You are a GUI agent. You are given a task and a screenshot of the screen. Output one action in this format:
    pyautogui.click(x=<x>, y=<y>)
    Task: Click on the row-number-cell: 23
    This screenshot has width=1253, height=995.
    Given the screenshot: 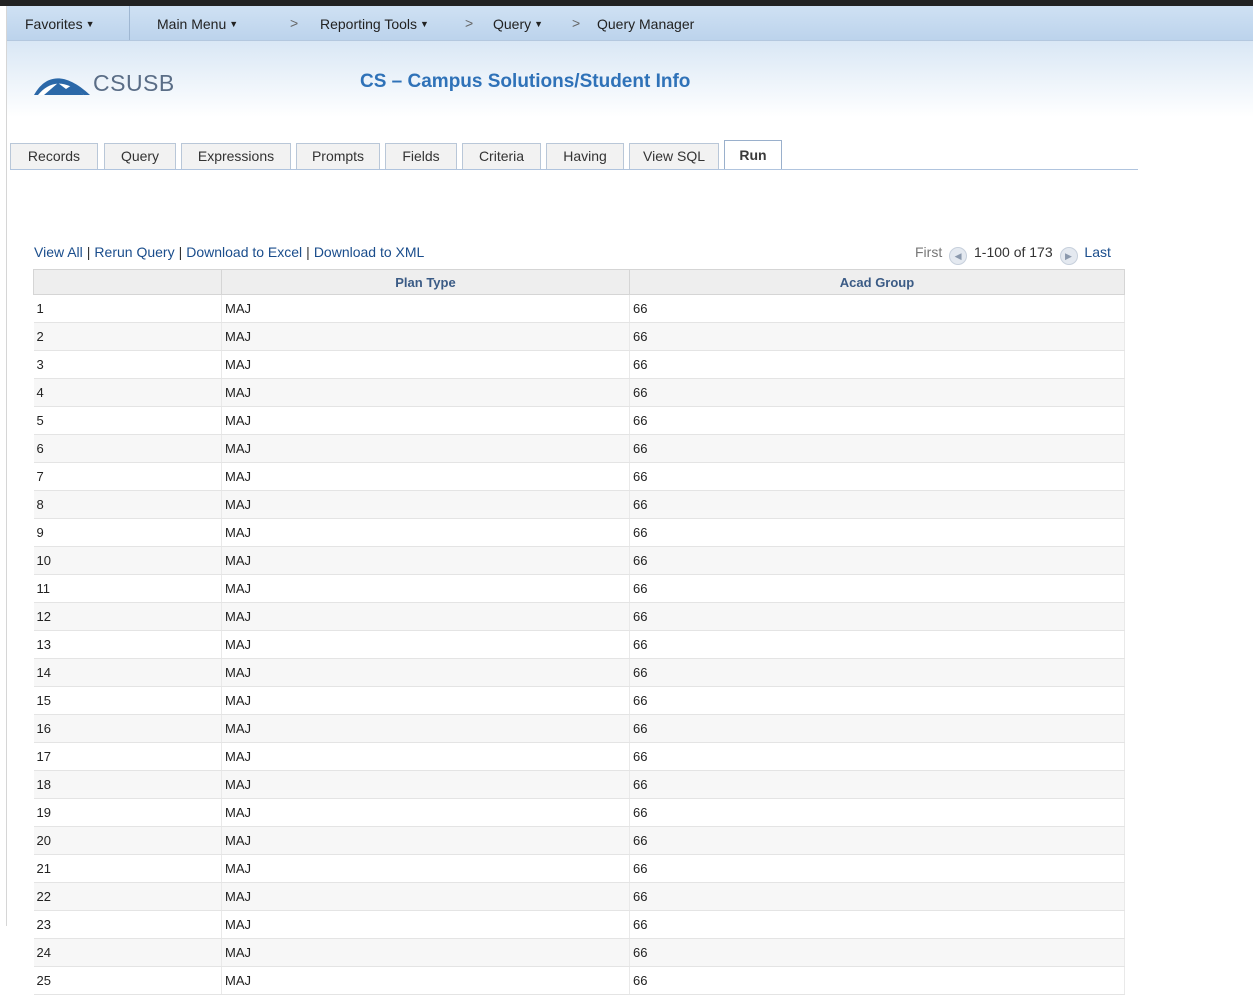 What is the action you would take?
    pyautogui.click(x=127, y=924)
    